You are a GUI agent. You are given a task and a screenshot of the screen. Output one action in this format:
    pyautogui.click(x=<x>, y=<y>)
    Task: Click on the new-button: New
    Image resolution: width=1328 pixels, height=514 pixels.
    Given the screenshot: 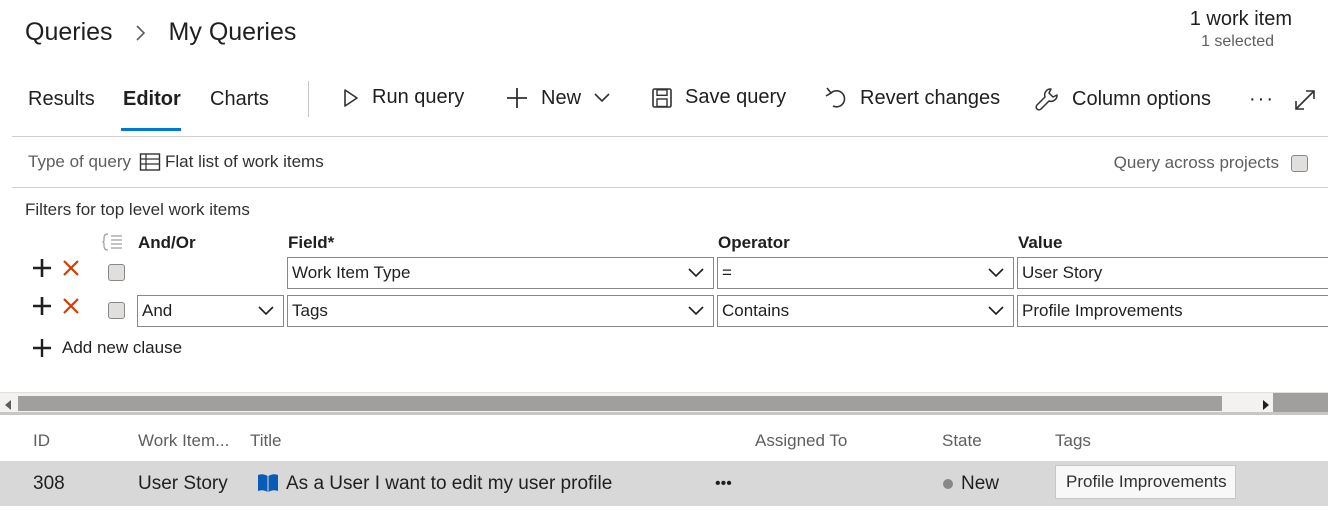 What is the action you would take?
    pyautogui.click(x=558, y=98)
    